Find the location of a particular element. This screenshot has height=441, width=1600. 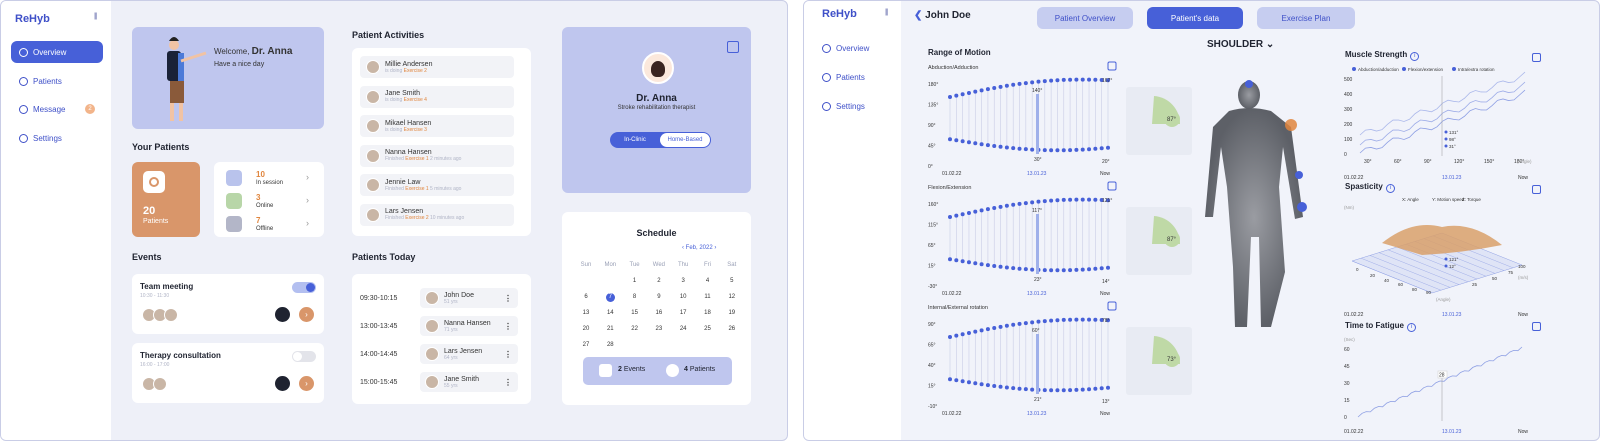

tab-patients-data: Patient's data is located at coordinates (1195, 18).